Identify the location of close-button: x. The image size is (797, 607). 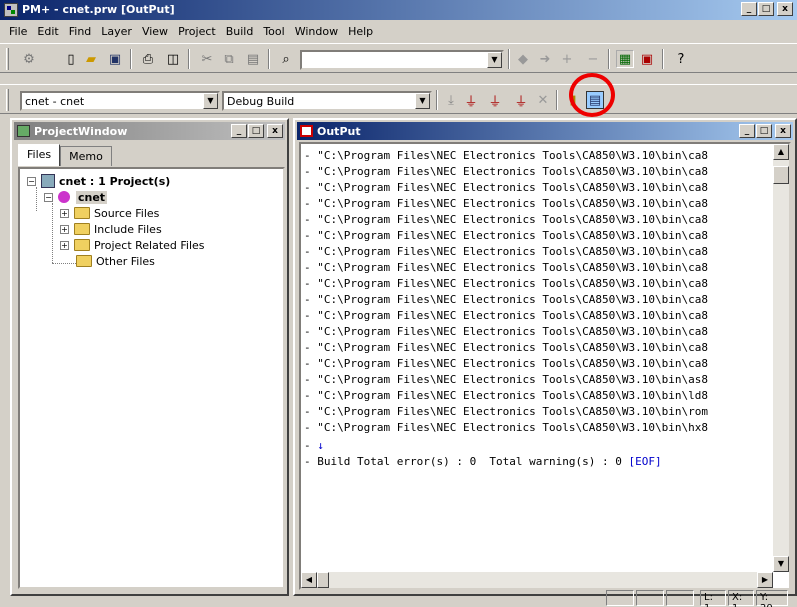
(785, 9).